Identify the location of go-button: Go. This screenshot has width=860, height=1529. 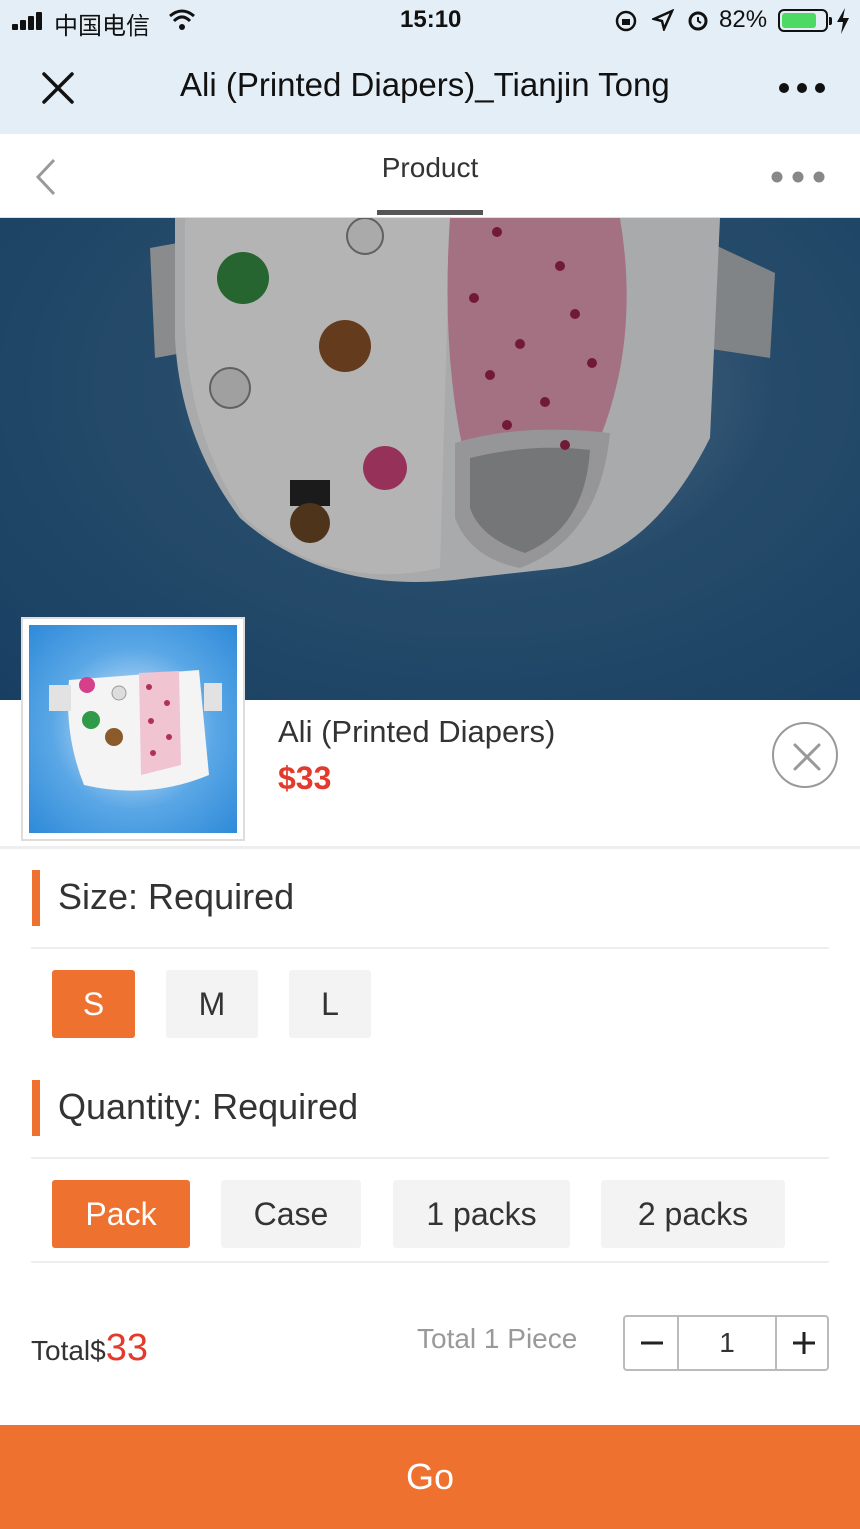
(430, 1477).